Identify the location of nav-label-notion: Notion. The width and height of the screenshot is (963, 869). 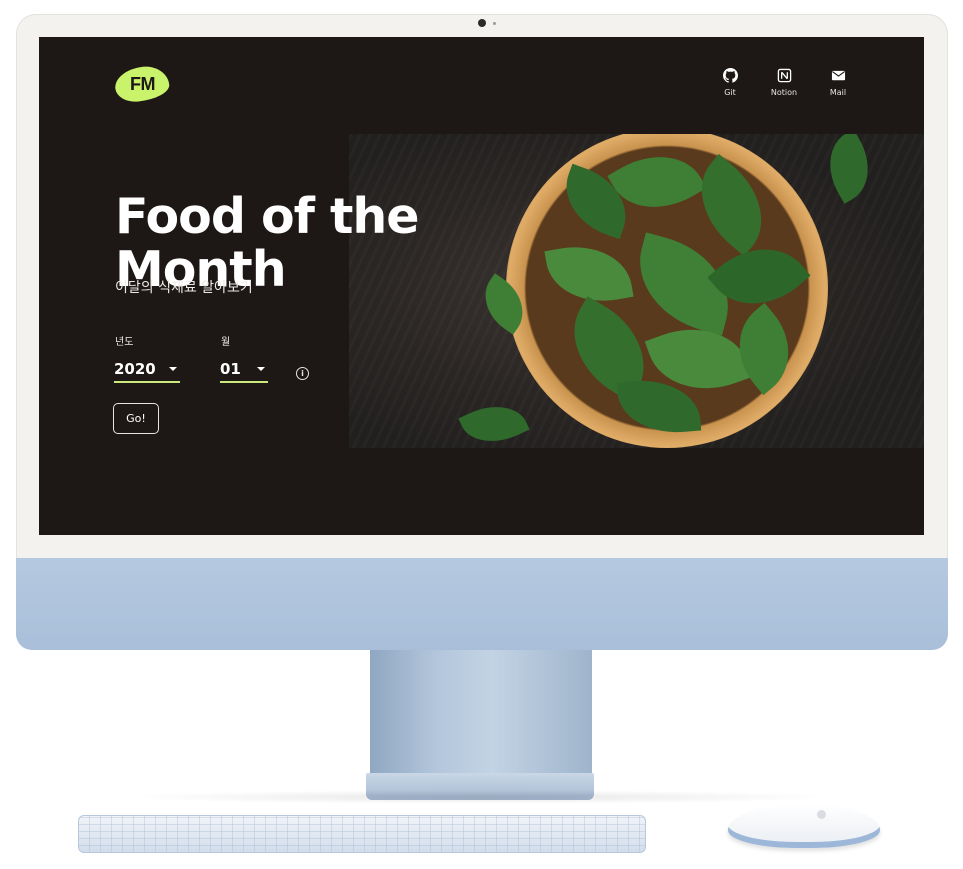
(784, 92).